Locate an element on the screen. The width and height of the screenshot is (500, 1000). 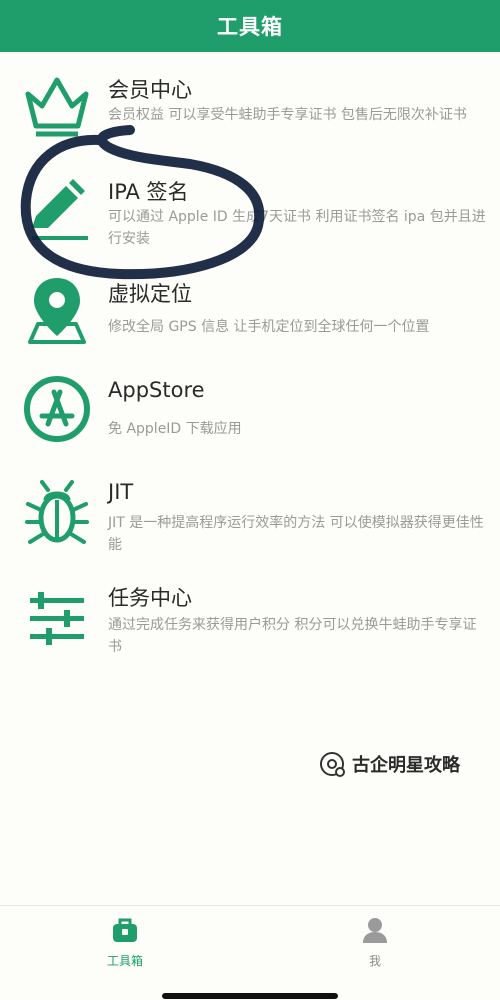
page-title: 工具箱 is located at coordinates (250, 27).